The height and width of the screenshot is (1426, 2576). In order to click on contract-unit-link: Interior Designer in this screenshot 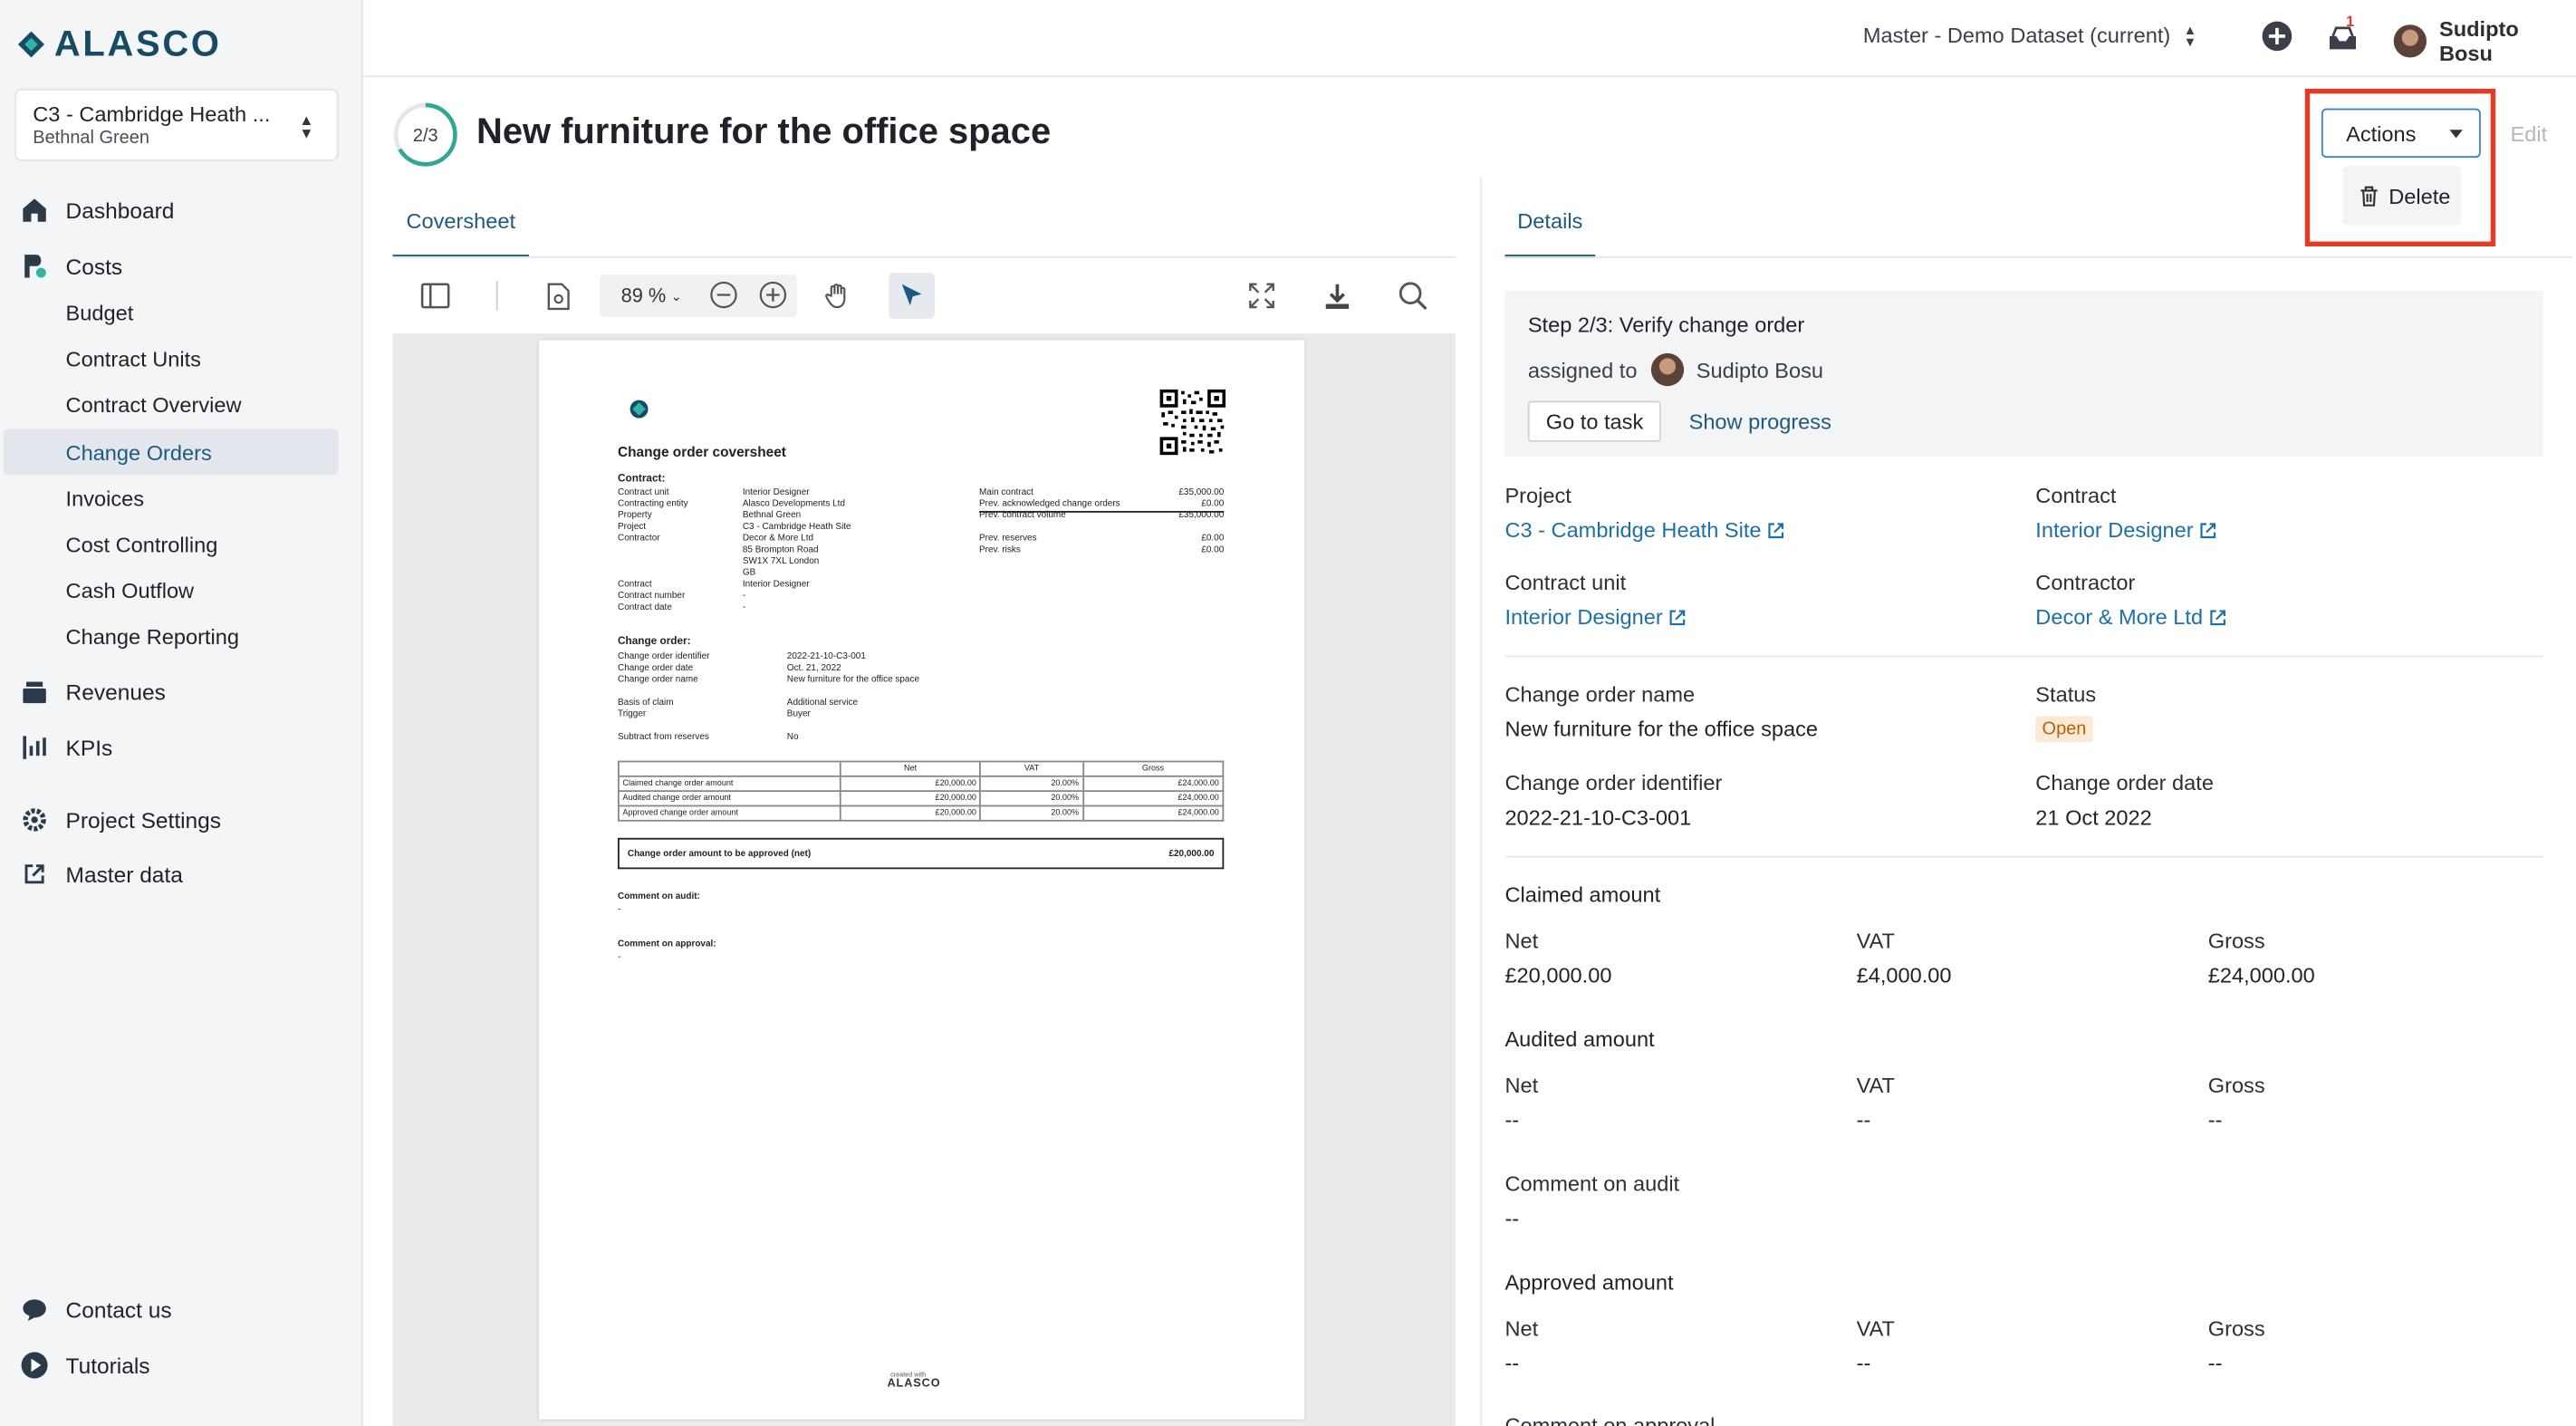, I will do `click(1595, 617)`.